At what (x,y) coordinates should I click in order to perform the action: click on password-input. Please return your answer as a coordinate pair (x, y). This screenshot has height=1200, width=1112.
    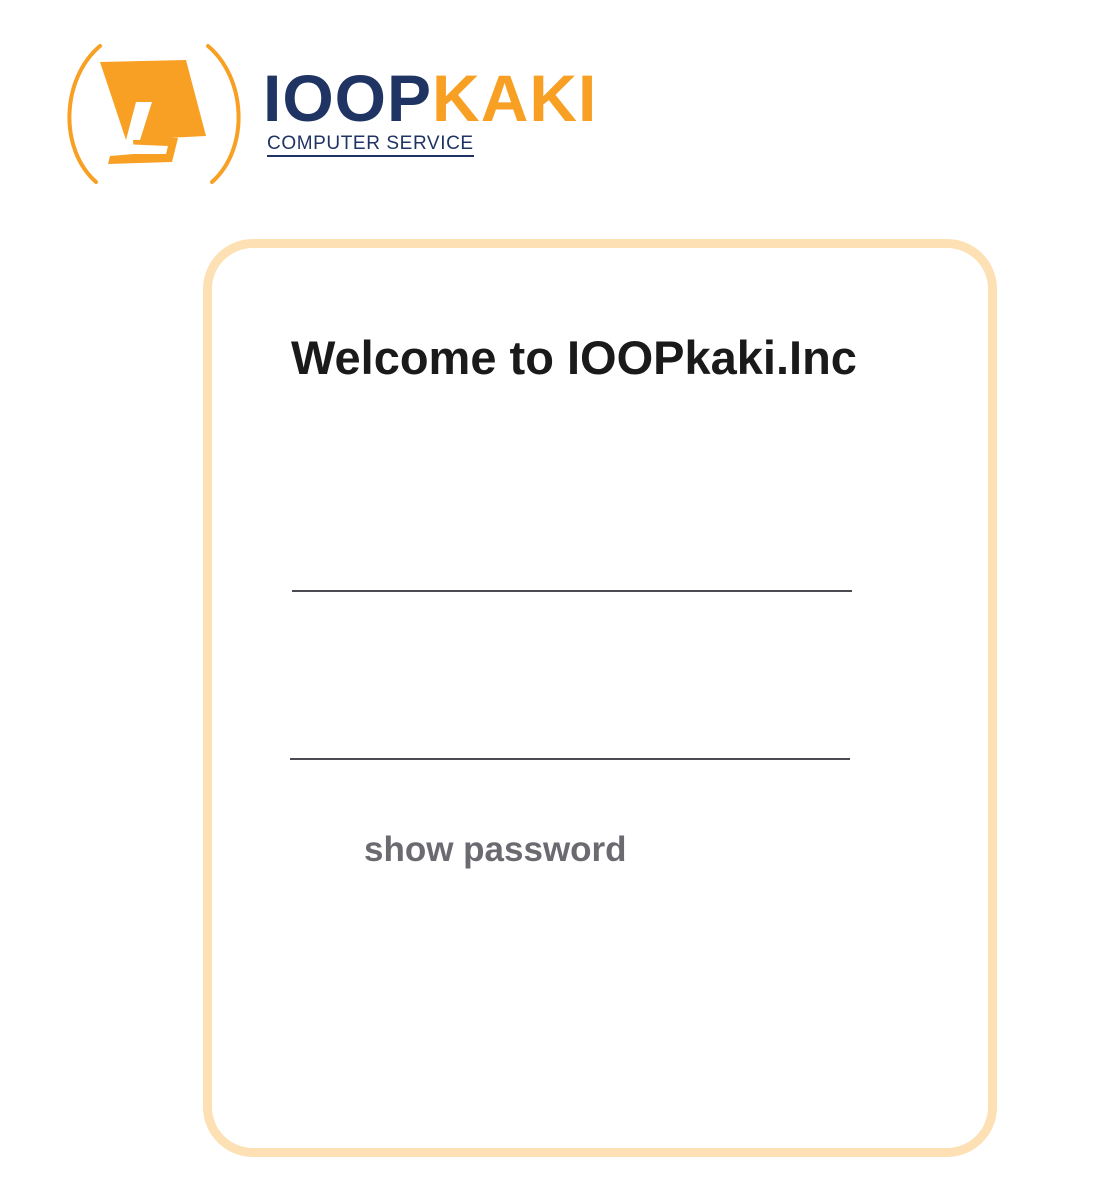
    Looking at the image, I should click on (570, 733).